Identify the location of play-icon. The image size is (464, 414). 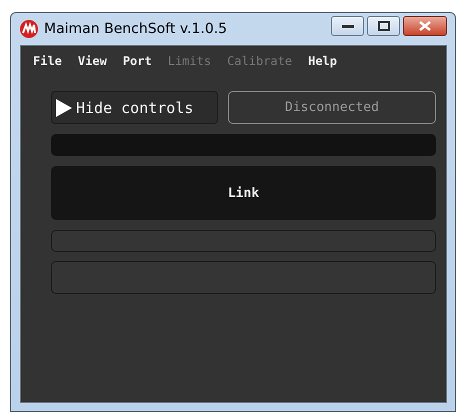
(64, 107).